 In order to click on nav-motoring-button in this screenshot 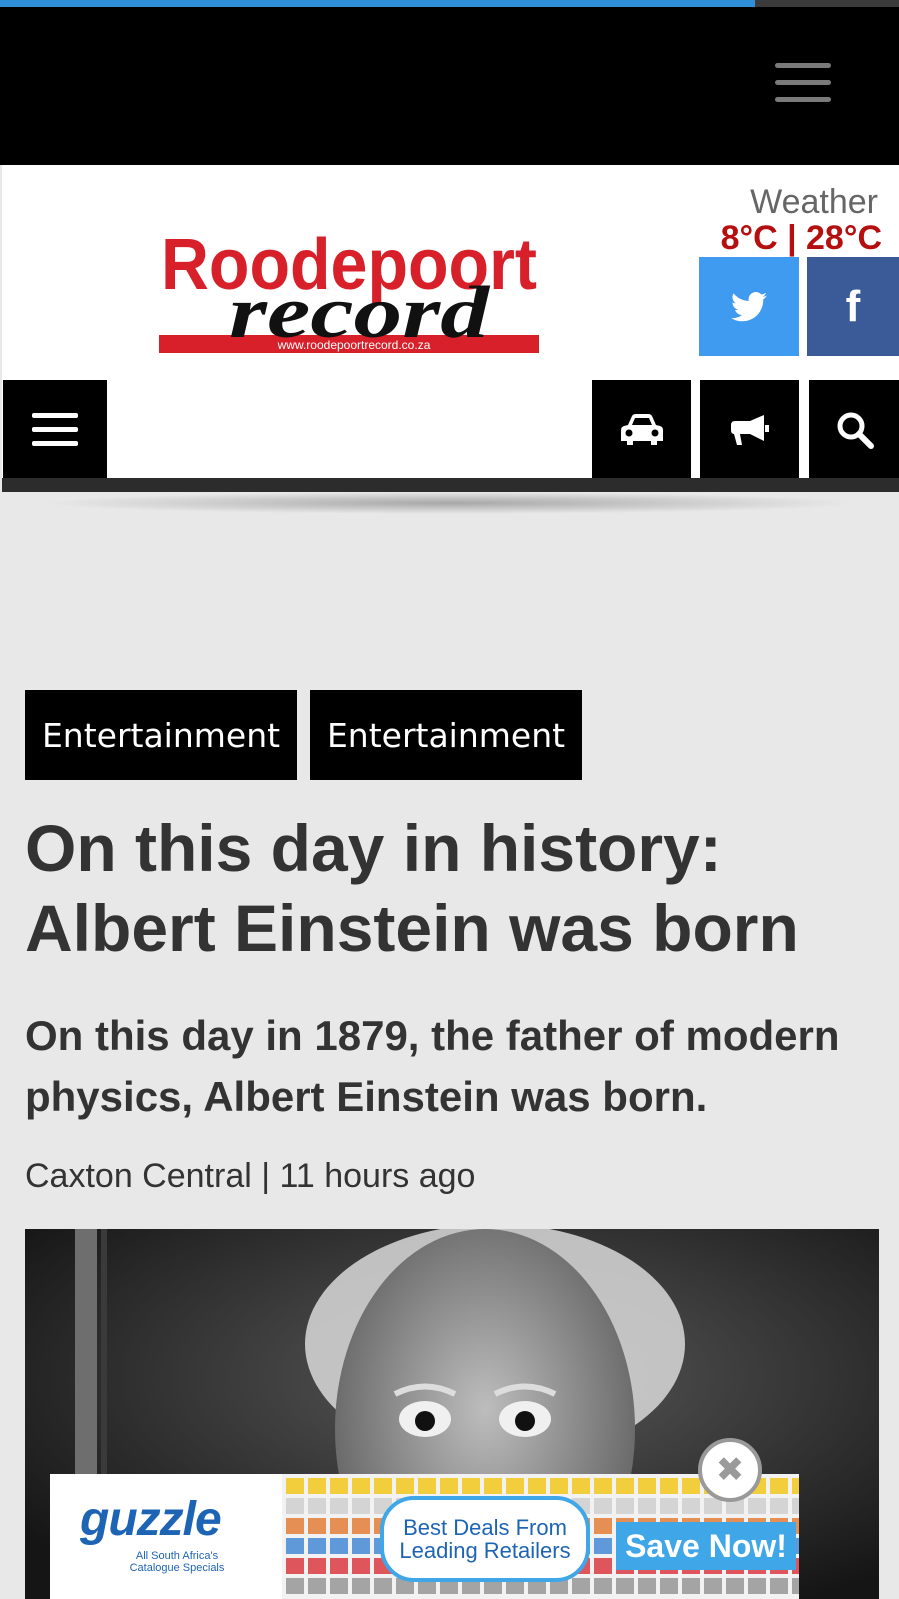, I will do `click(641, 429)`.